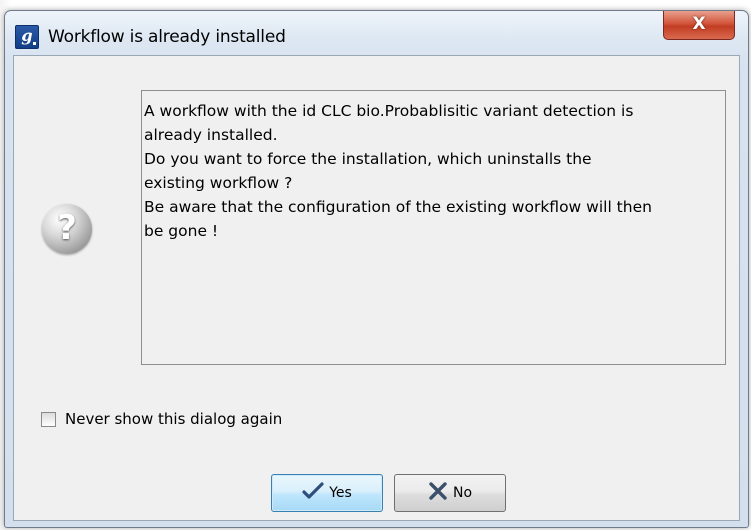 This screenshot has height=530, width=751. Describe the element at coordinates (450, 493) in the screenshot. I see `no-button: No` at that location.